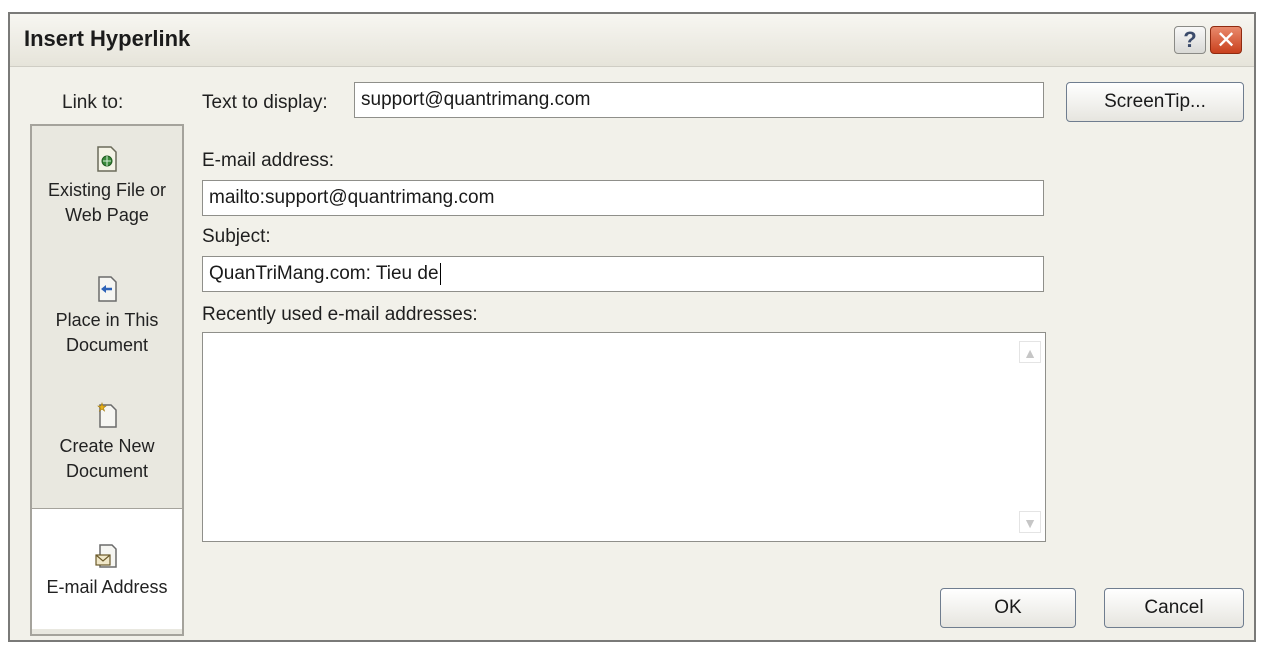  What do you see at coordinates (107, 289) in the screenshot?
I see `document-place-icon` at bounding box center [107, 289].